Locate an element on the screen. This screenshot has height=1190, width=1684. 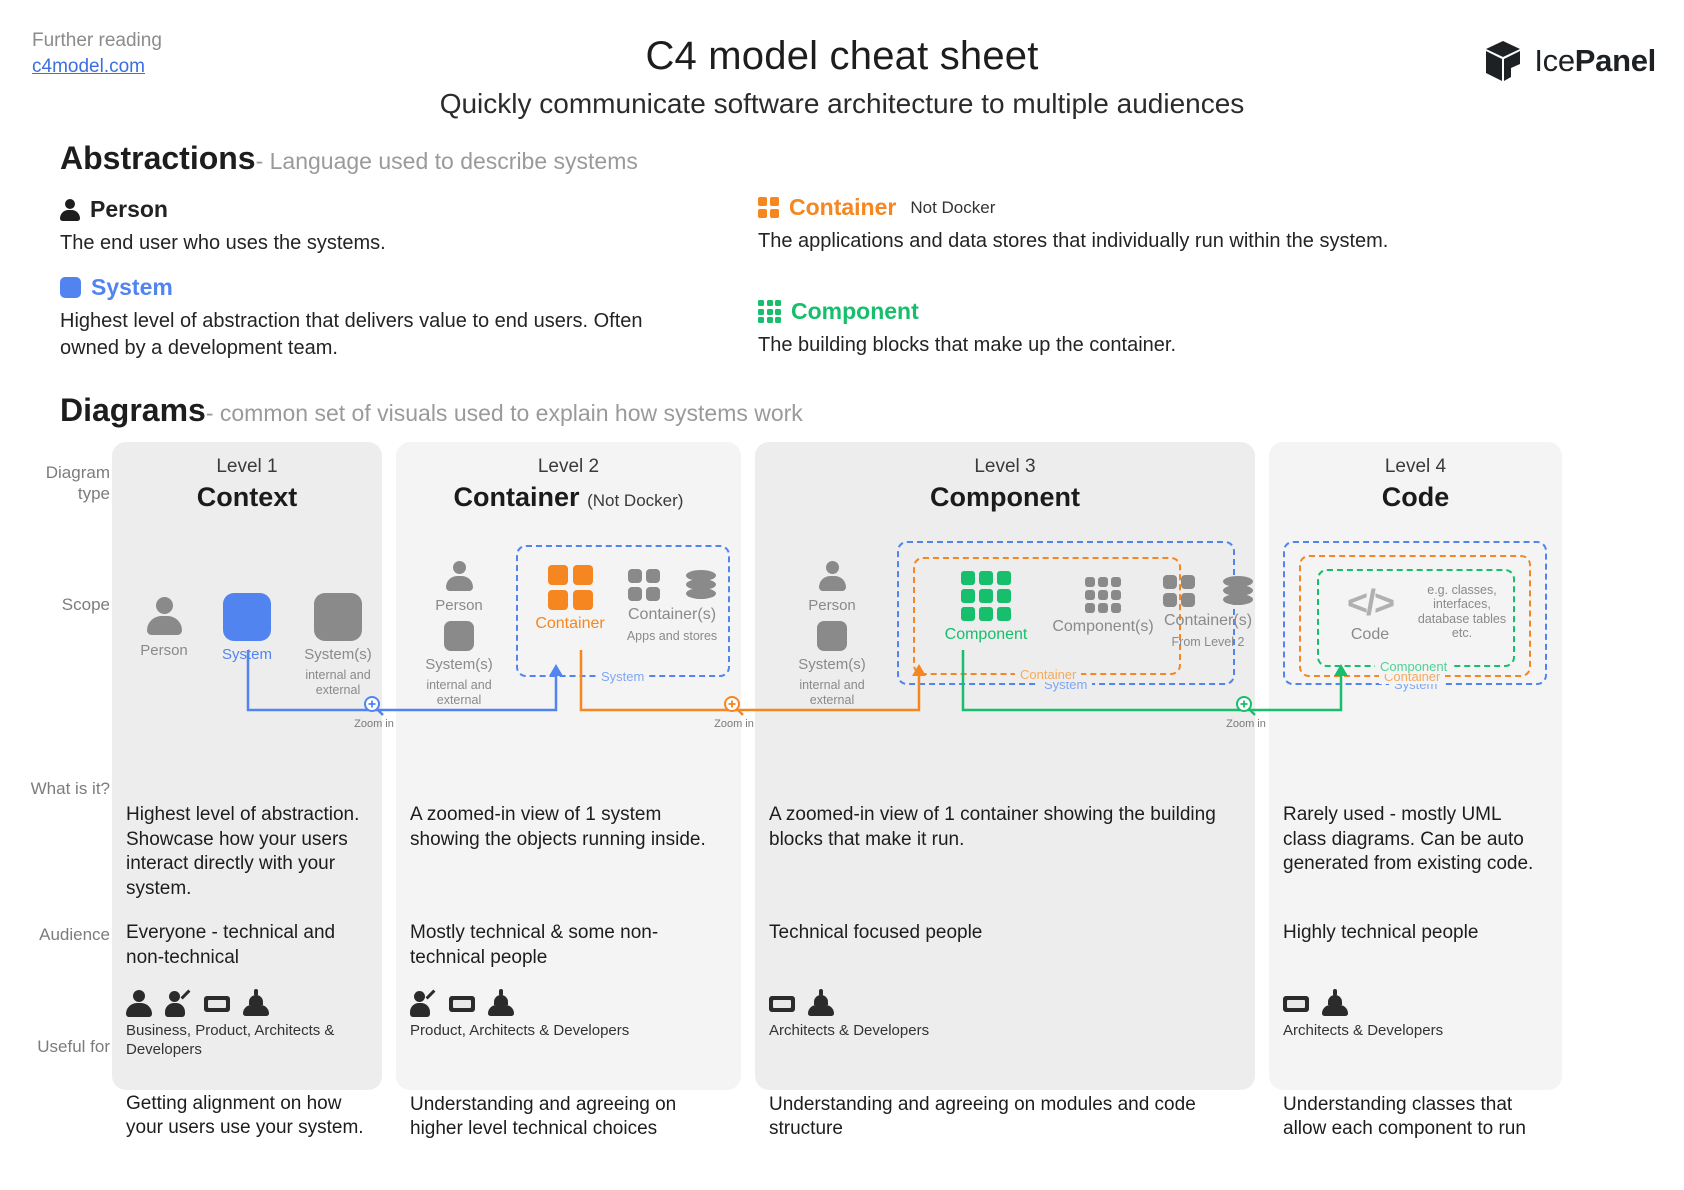
node-person-l2: Person is located at coordinates (459, 587).